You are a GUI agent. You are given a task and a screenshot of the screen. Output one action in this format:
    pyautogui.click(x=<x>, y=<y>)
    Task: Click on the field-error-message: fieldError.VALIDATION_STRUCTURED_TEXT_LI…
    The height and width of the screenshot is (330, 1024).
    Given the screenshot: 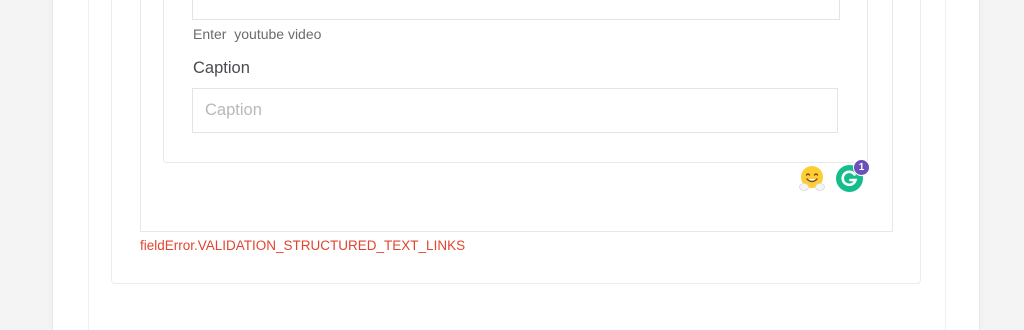 What is the action you would take?
    pyautogui.click(x=303, y=245)
    